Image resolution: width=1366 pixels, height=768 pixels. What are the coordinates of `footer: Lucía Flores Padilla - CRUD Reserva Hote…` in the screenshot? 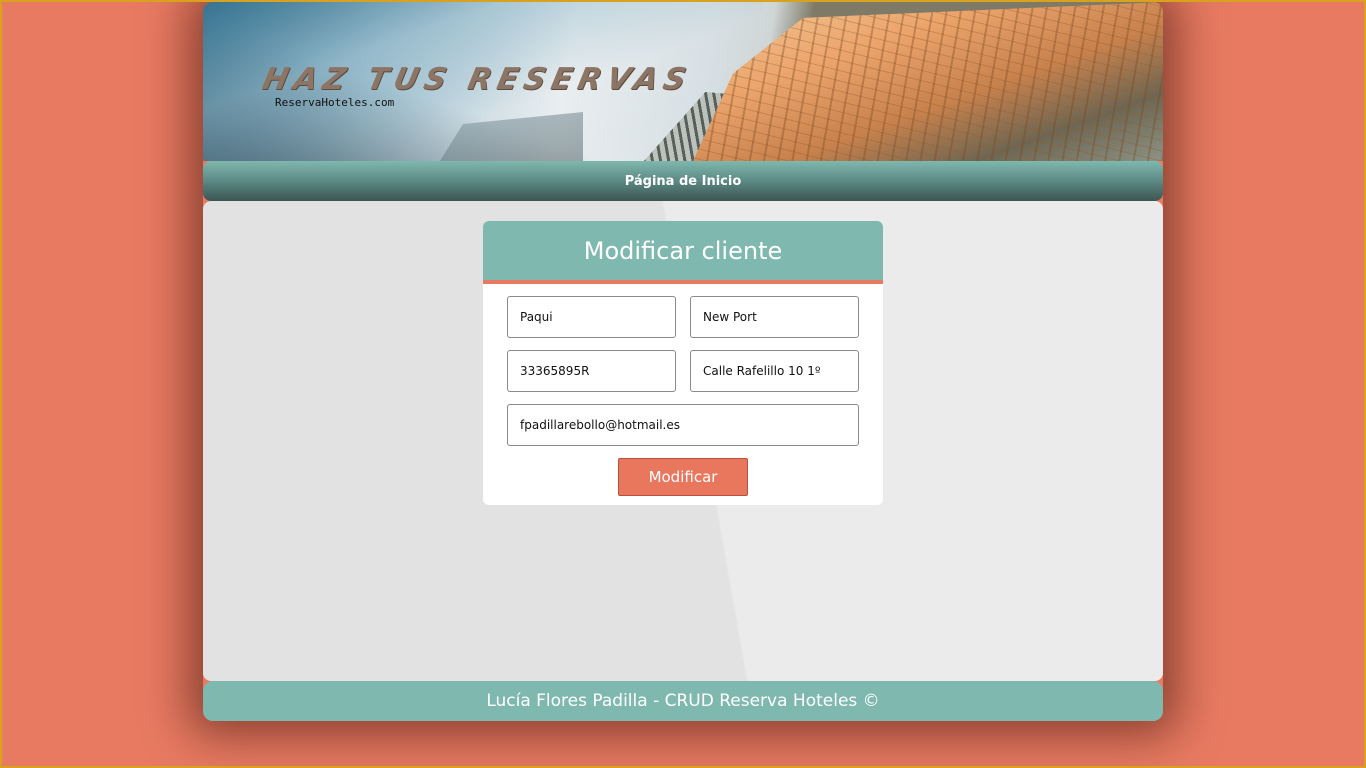 It's located at (683, 701).